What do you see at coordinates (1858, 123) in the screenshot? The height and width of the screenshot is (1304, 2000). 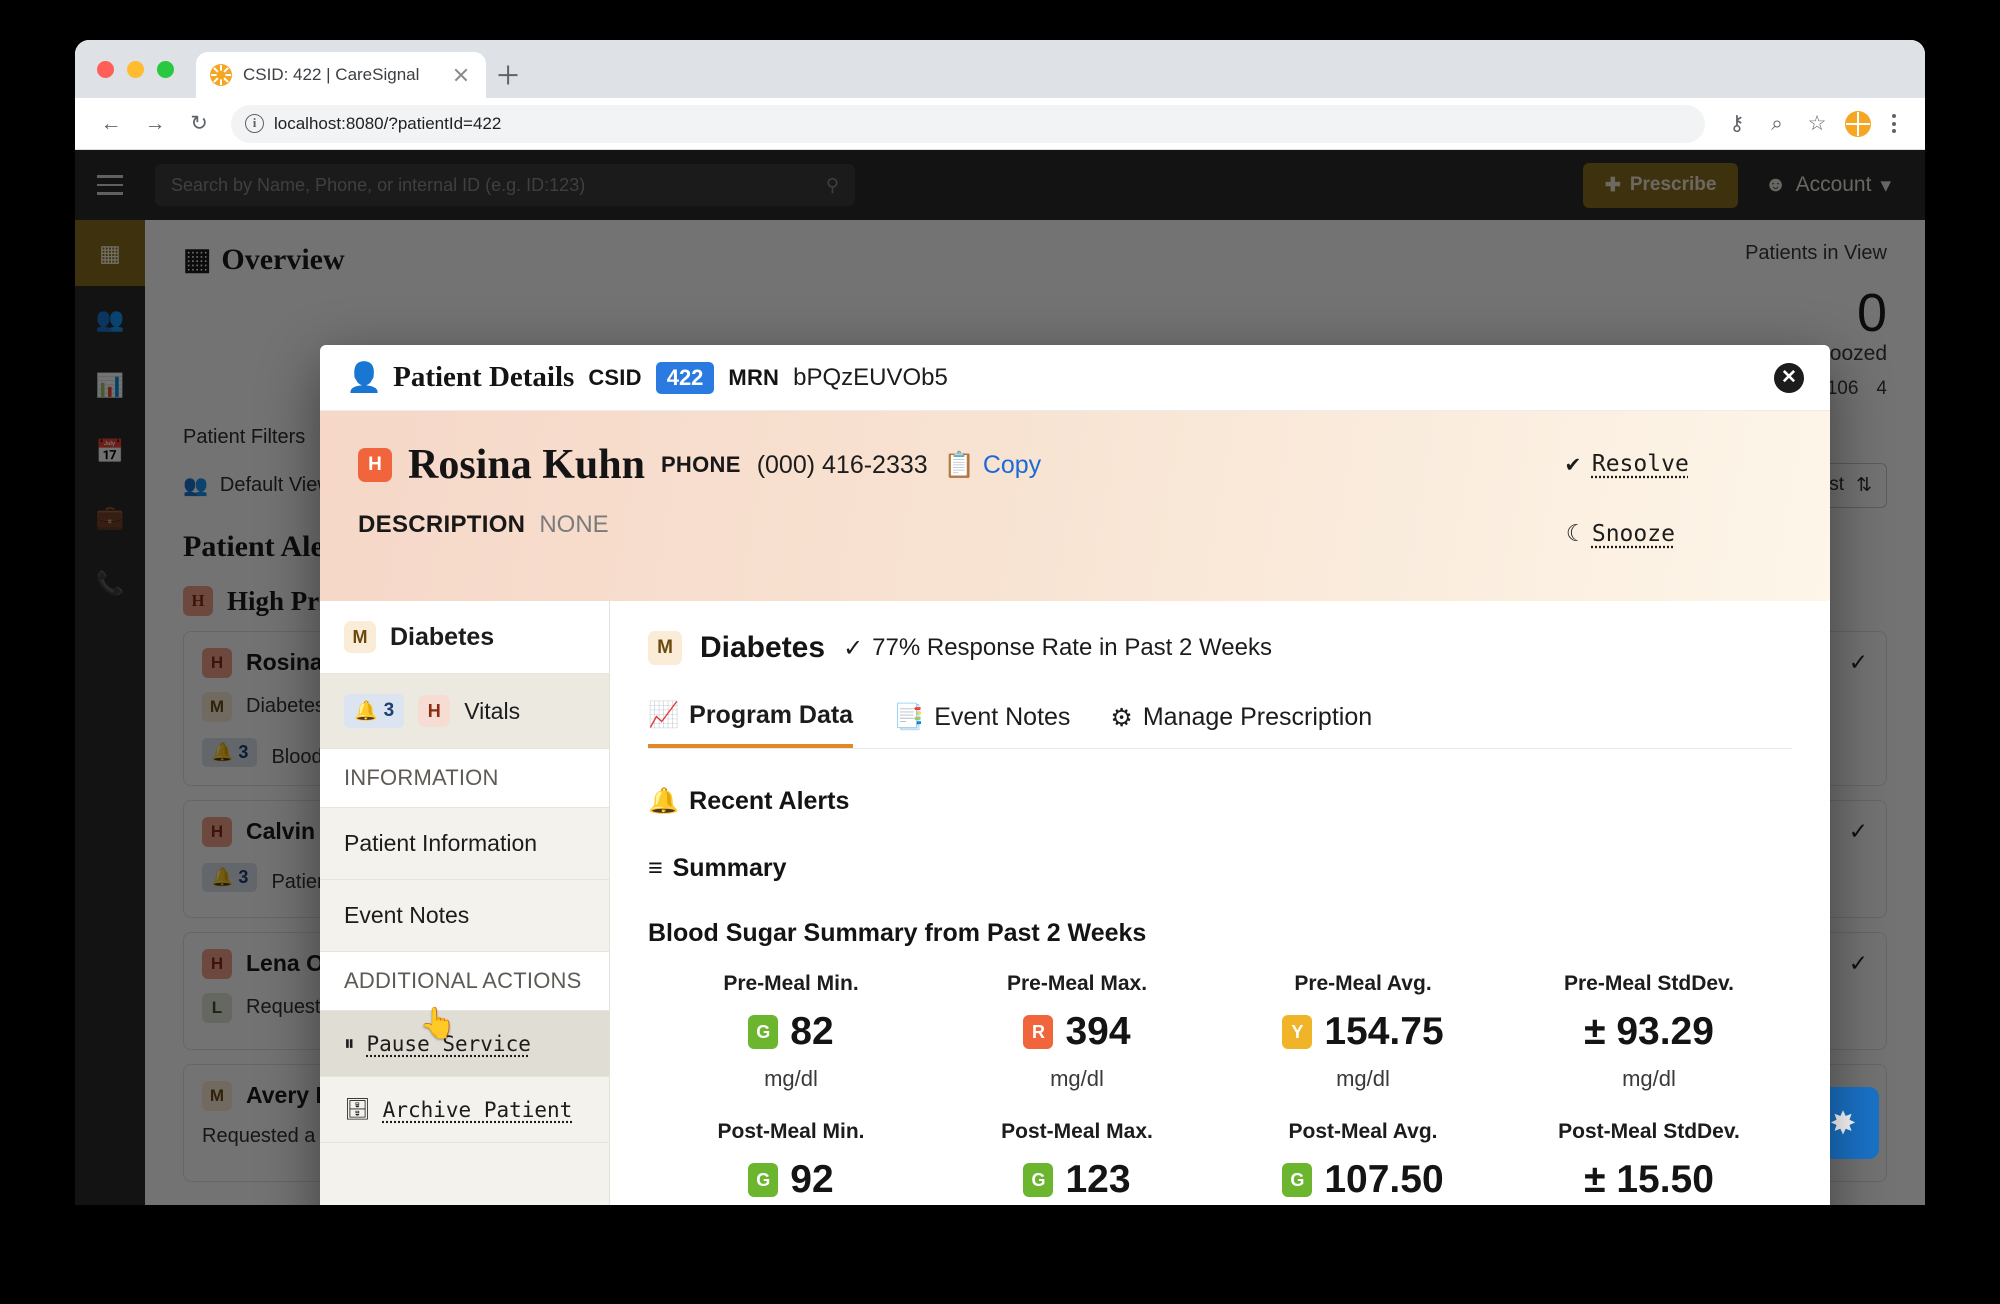 I see `browser-profile-avatar` at bounding box center [1858, 123].